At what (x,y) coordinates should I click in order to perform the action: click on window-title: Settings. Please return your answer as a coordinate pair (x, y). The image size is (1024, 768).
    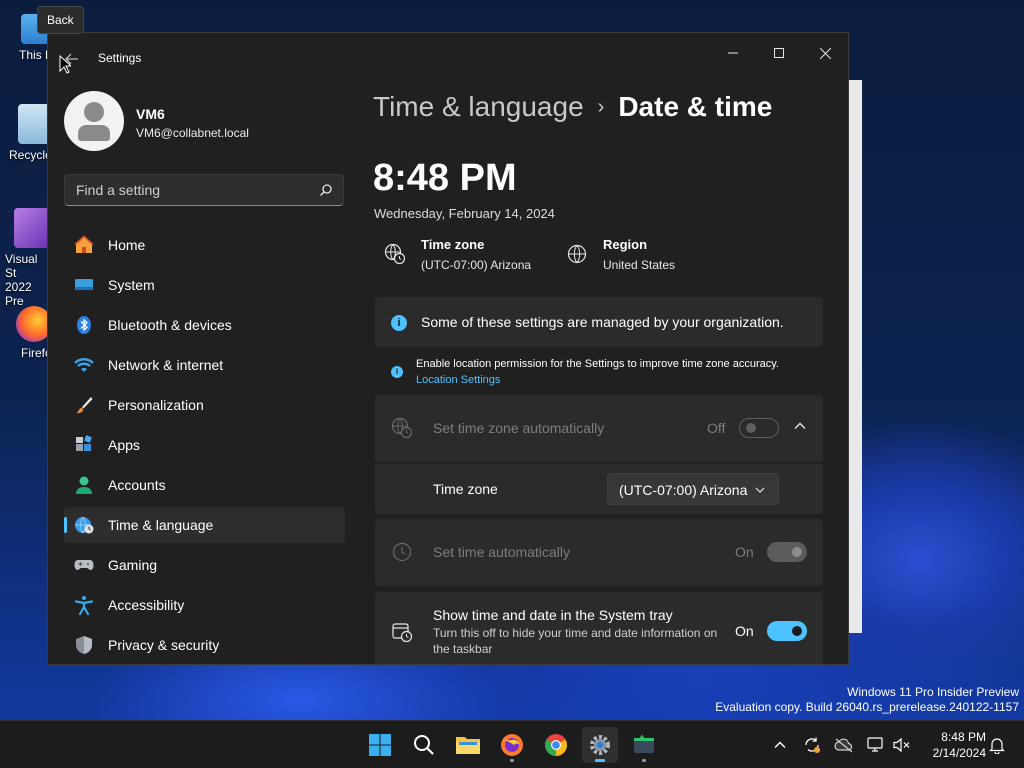
    Looking at the image, I should click on (120, 58).